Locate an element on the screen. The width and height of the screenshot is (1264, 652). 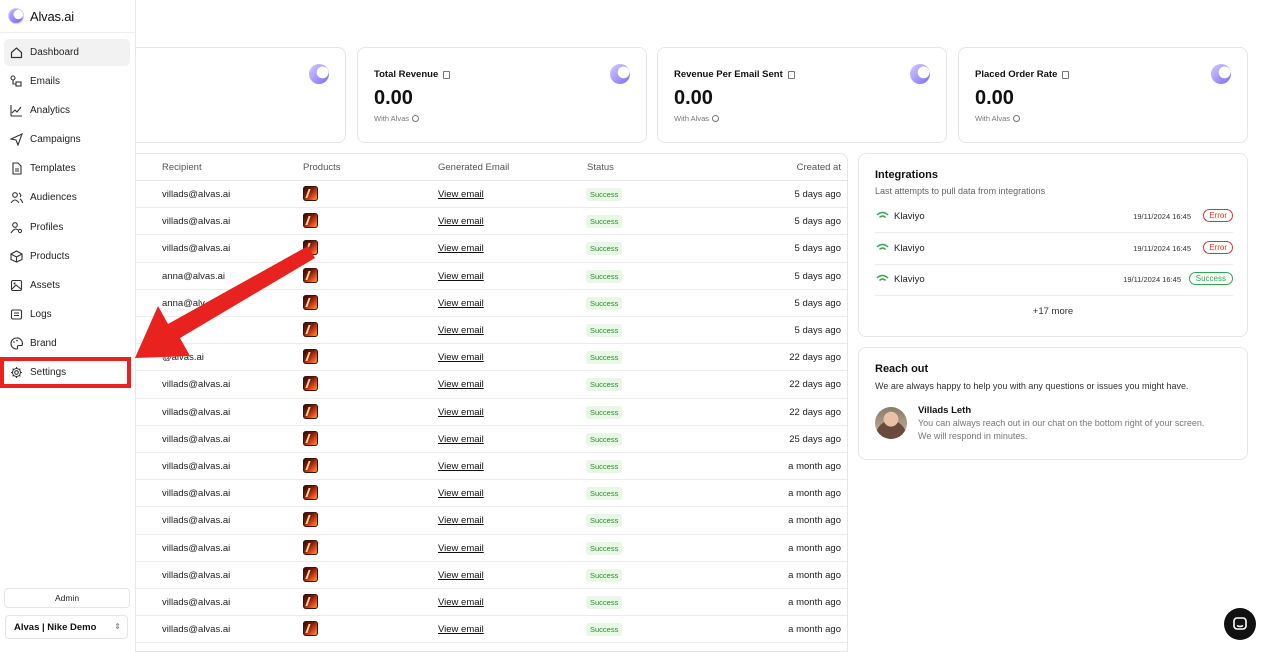
stat-title: Total Revenue is located at coordinates (406, 74).